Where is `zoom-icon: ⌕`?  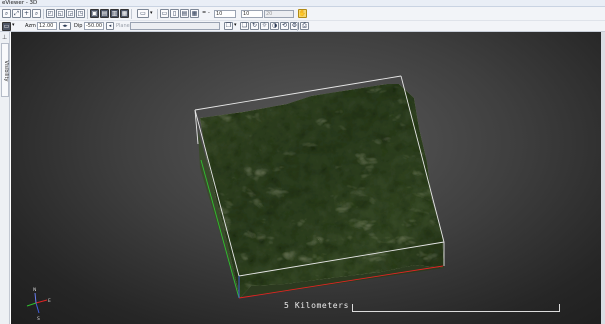 zoom-icon: ⌕ is located at coordinates (6, 13).